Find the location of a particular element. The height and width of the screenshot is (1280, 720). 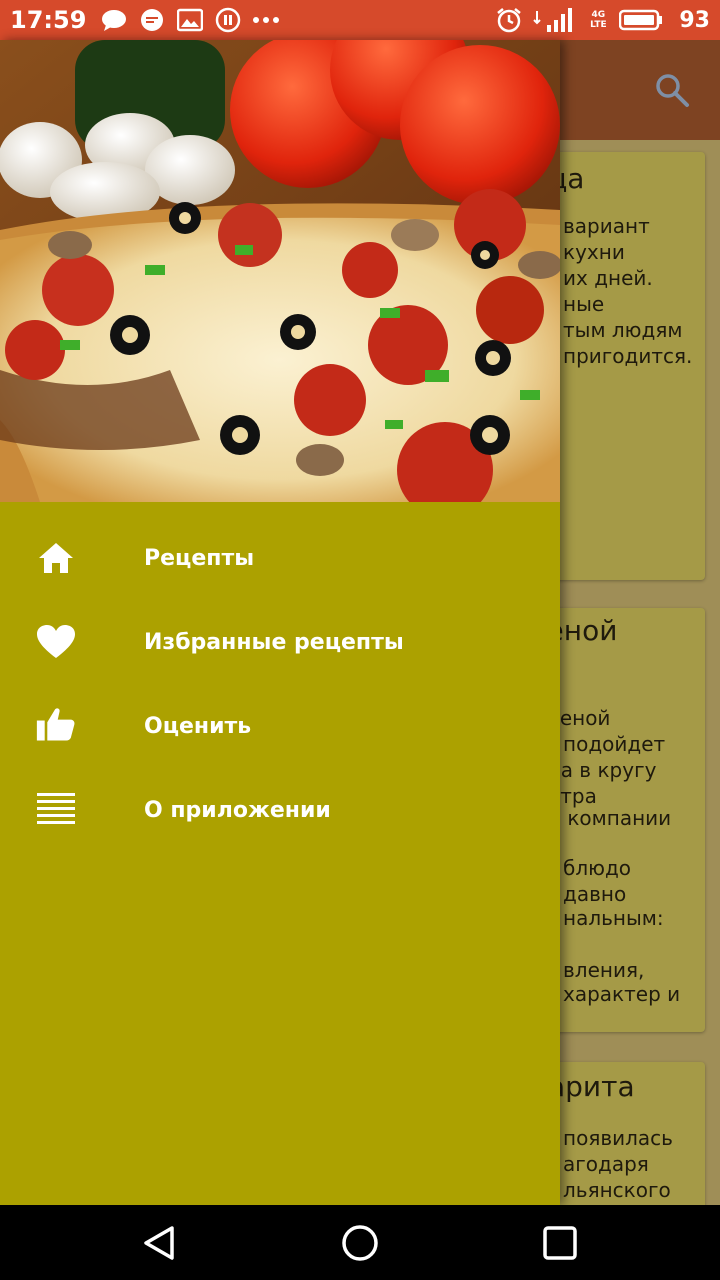

status-time: 17:59 is located at coordinates (48, 20).